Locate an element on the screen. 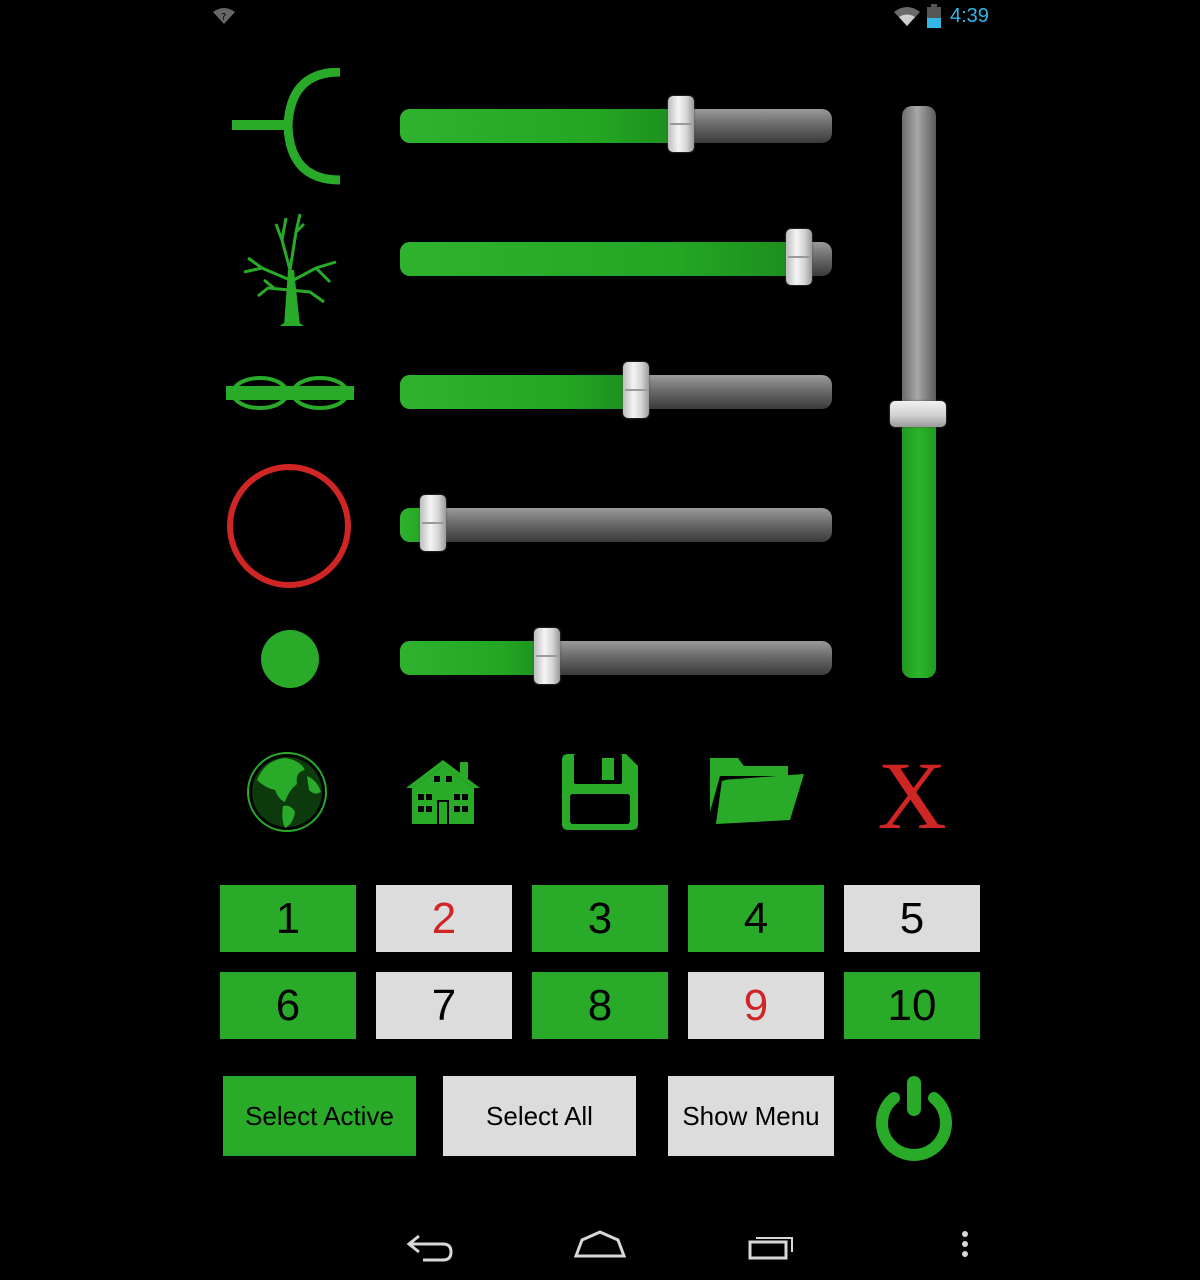 The image size is (1200, 1280). status-bar: ? 4:39 is located at coordinates (600, 18).